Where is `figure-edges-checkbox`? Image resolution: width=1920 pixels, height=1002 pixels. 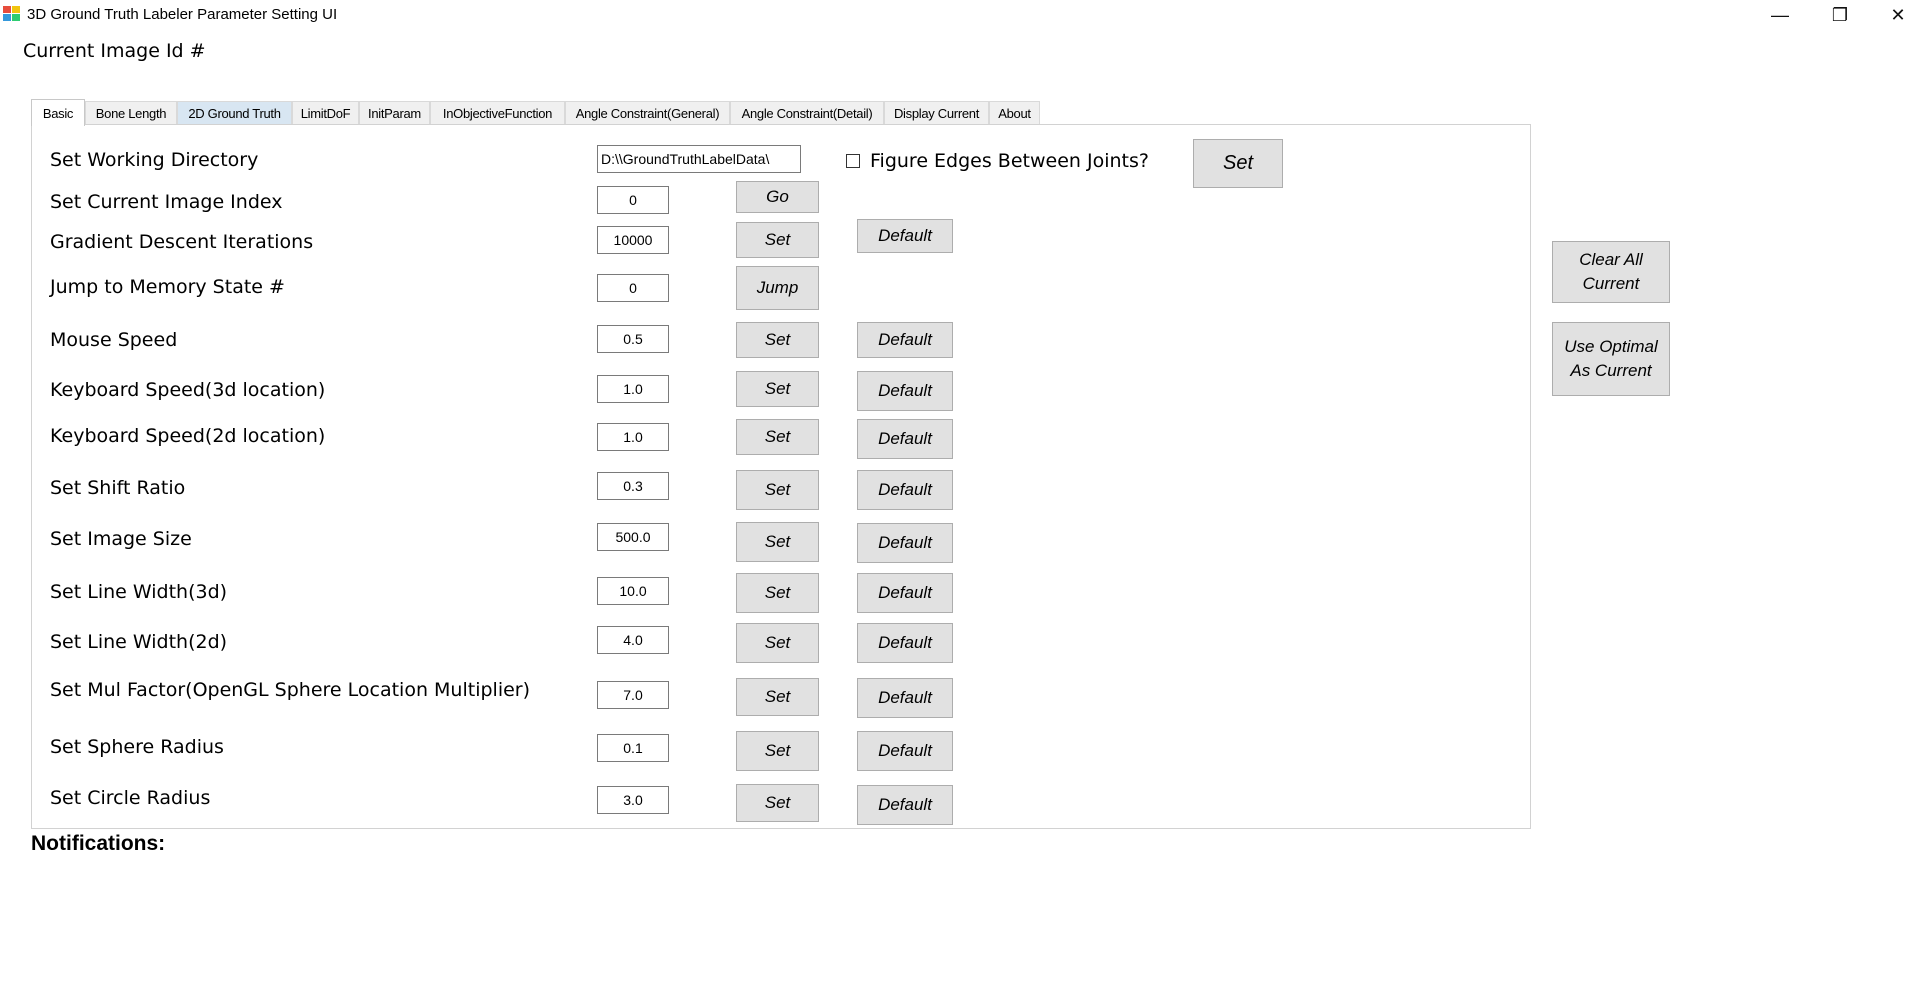
figure-edges-checkbox is located at coordinates (853, 161).